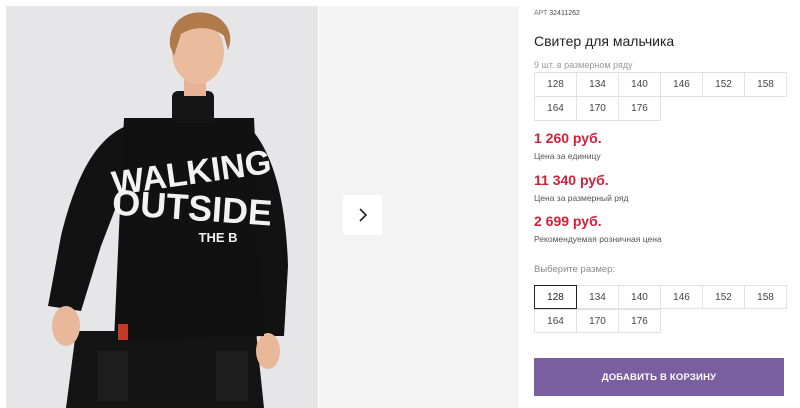 The height and width of the screenshot is (408, 800). I want to click on pack-note: 9 шт. в размерном ряду, so click(583, 65).